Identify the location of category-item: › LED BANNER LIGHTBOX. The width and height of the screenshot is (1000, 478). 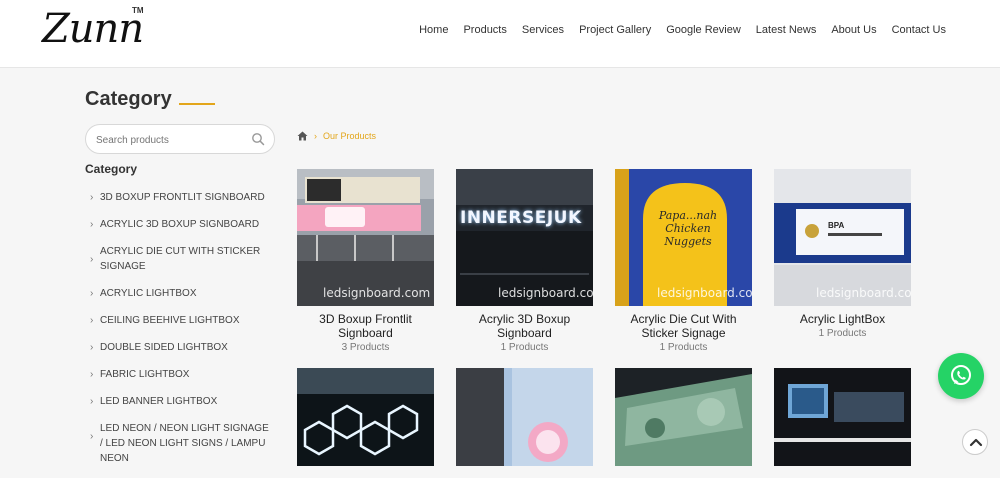
(185, 401).